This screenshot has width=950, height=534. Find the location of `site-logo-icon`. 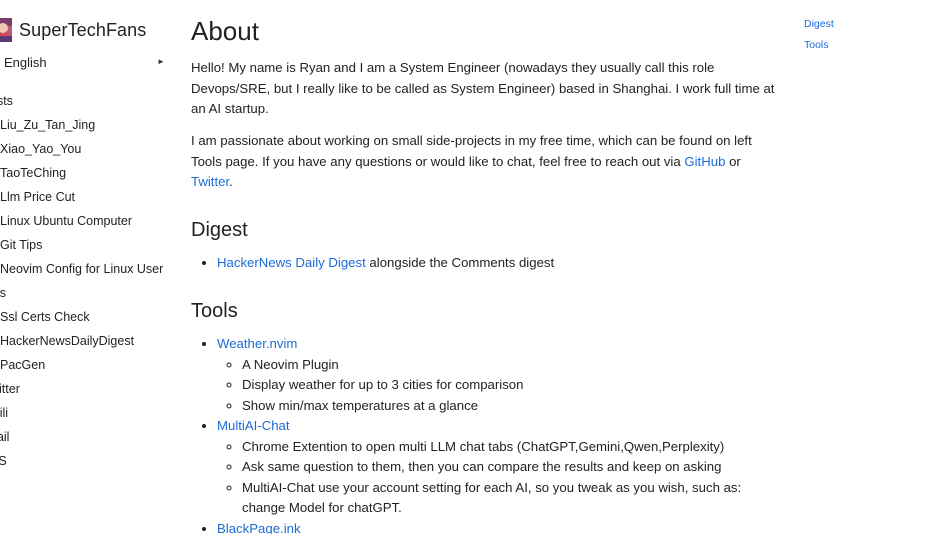

site-logo-icon is located at coordinates (6, 30).